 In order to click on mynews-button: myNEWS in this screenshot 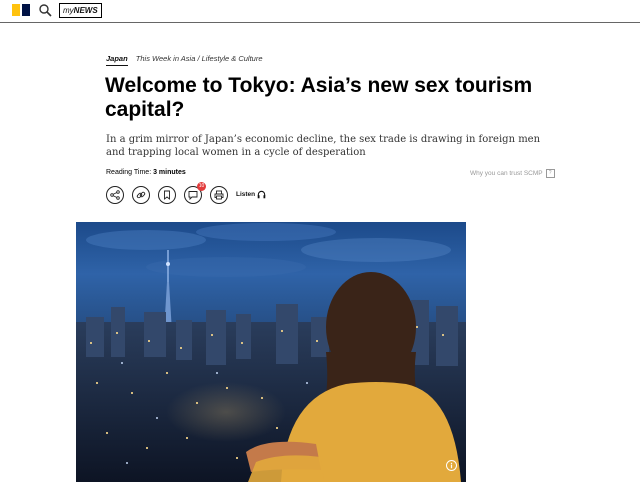, I will do `click(80, 10)`.